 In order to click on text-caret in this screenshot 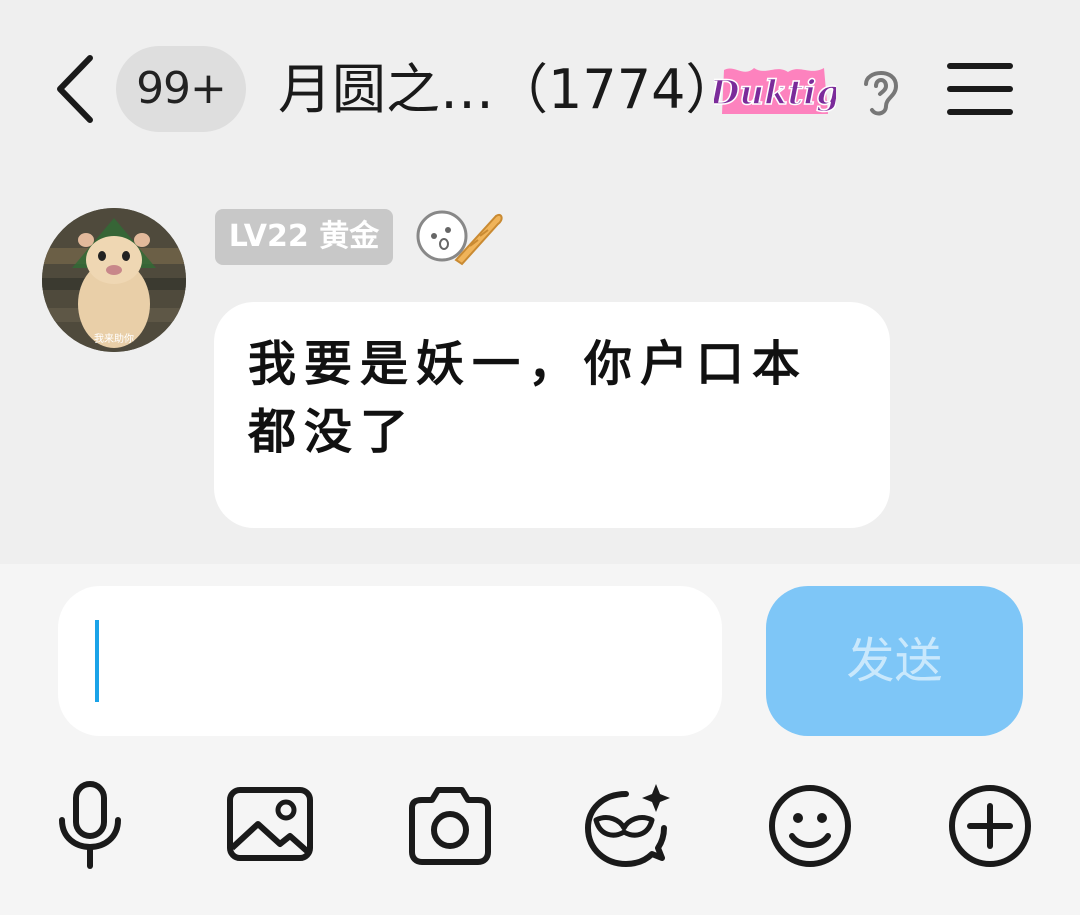, I will do `click(97, 661)`.